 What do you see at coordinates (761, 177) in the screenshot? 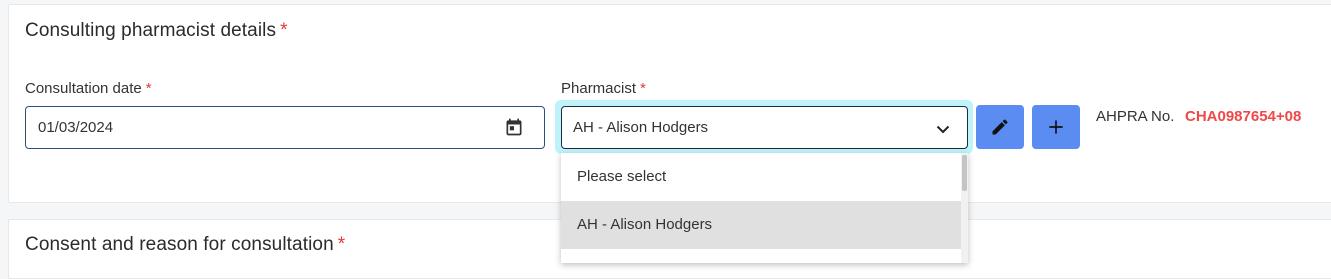
I see `dropdown-option-please-select: Please select` at bounding box center [761, 177].